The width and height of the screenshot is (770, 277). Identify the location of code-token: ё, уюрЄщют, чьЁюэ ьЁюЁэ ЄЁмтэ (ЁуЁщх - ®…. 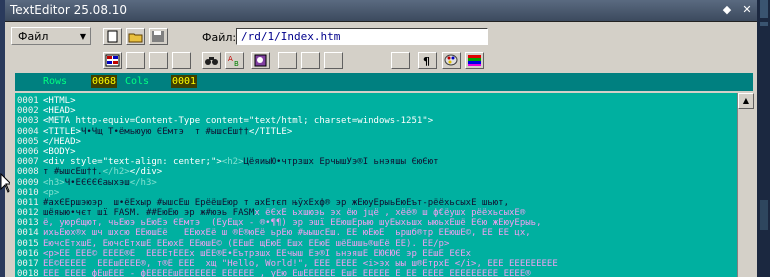
(292, 223).